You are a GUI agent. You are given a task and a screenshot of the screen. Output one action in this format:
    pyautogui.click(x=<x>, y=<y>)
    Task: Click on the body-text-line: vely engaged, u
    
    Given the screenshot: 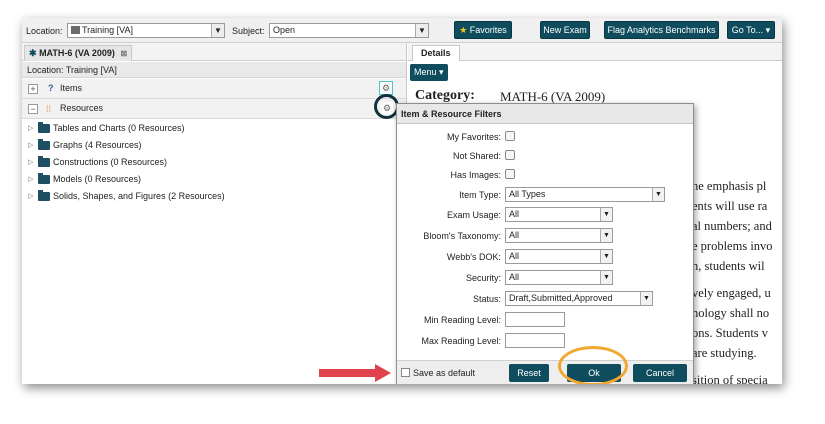 What is the action you would take?
    pyautogui.click(x=731, y=293)
    